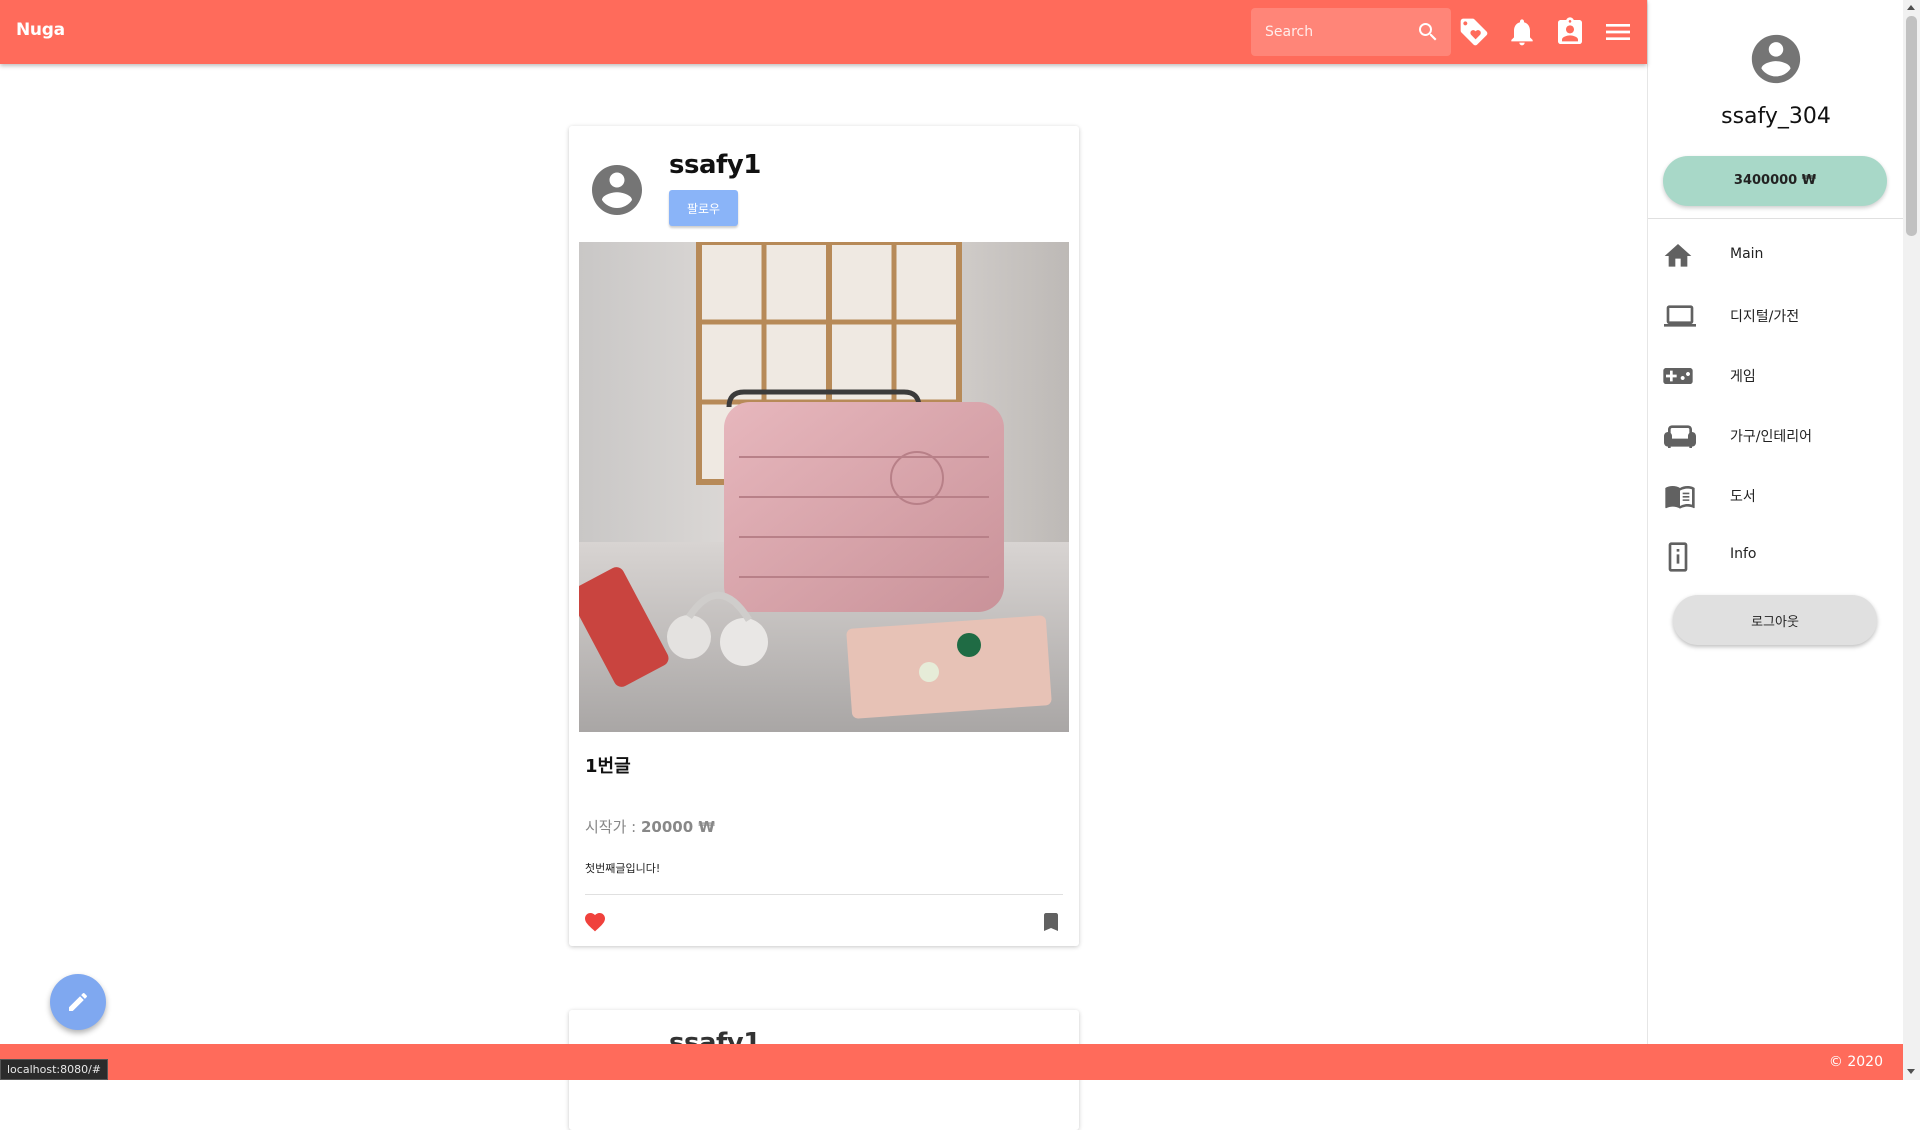 The height and width of the screenshot is (1130, 1920). What do you see at coordinates (1776, 61) in the screenshot?
I see `profile-avatar-icon` at bounding box center [1776, 61].